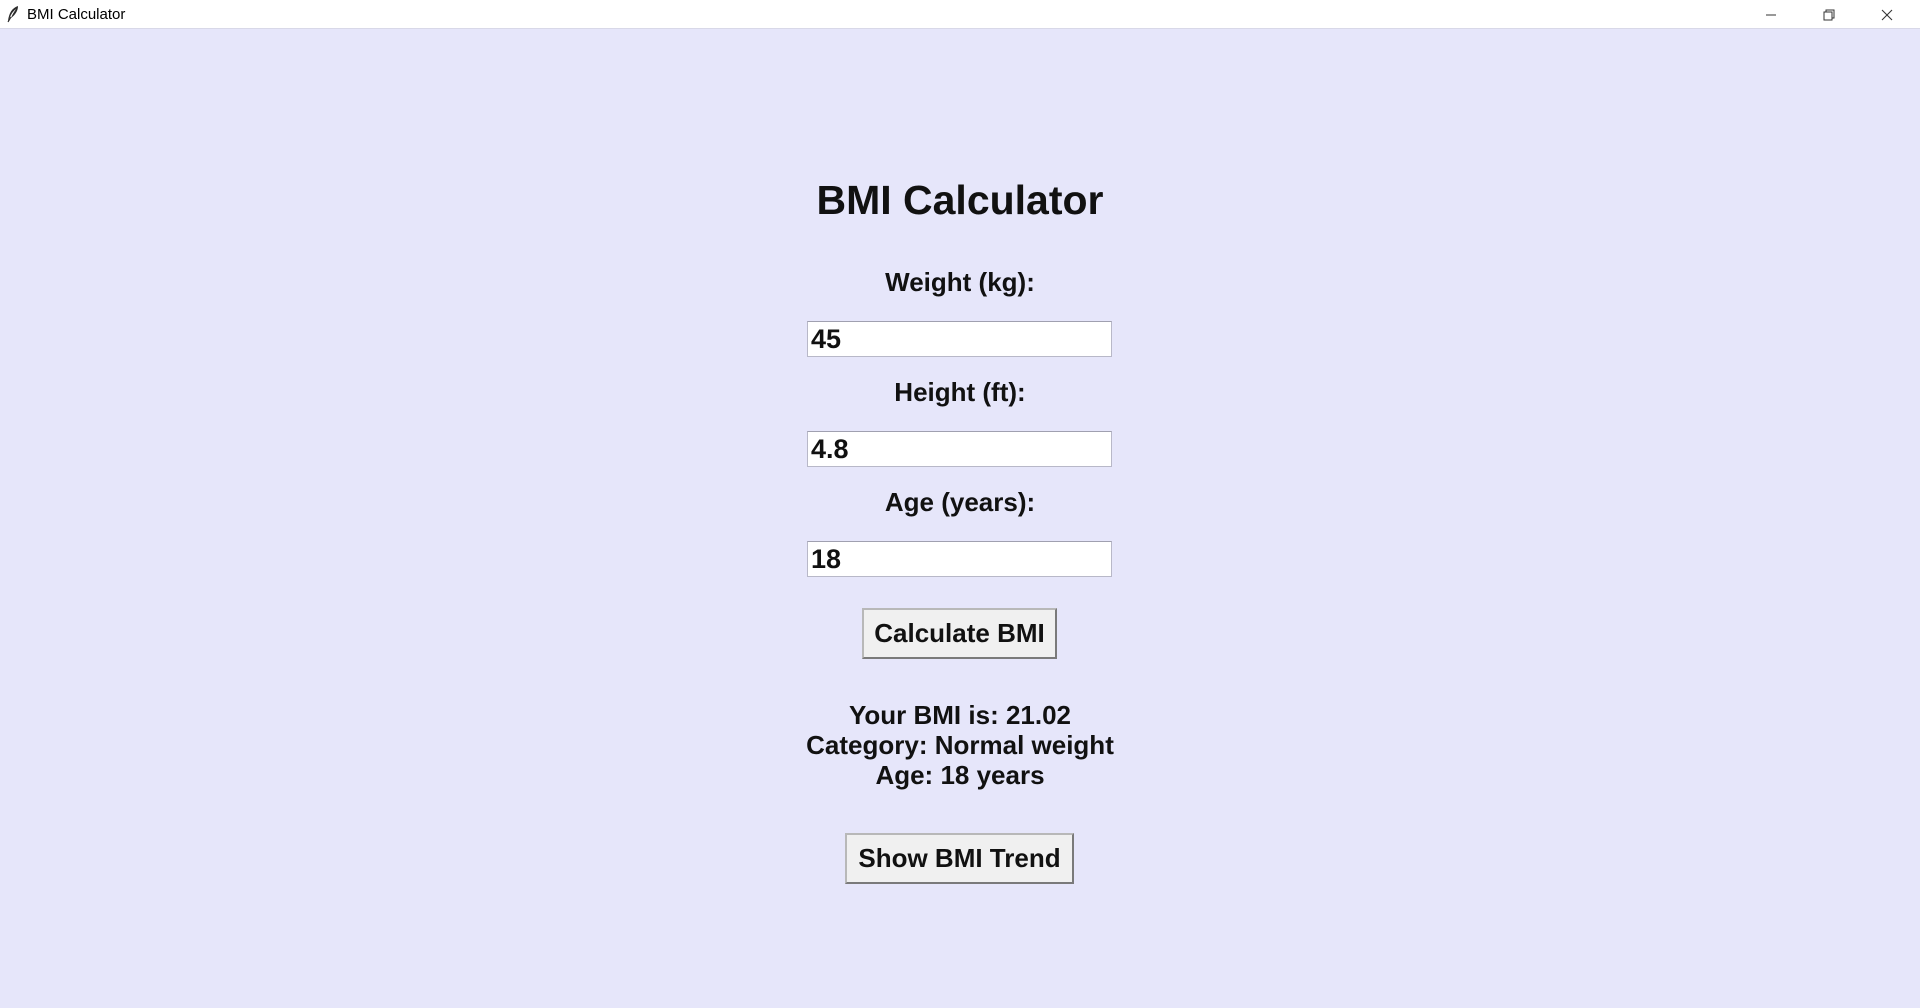  I want to click on close-button, so click(1887, 14).